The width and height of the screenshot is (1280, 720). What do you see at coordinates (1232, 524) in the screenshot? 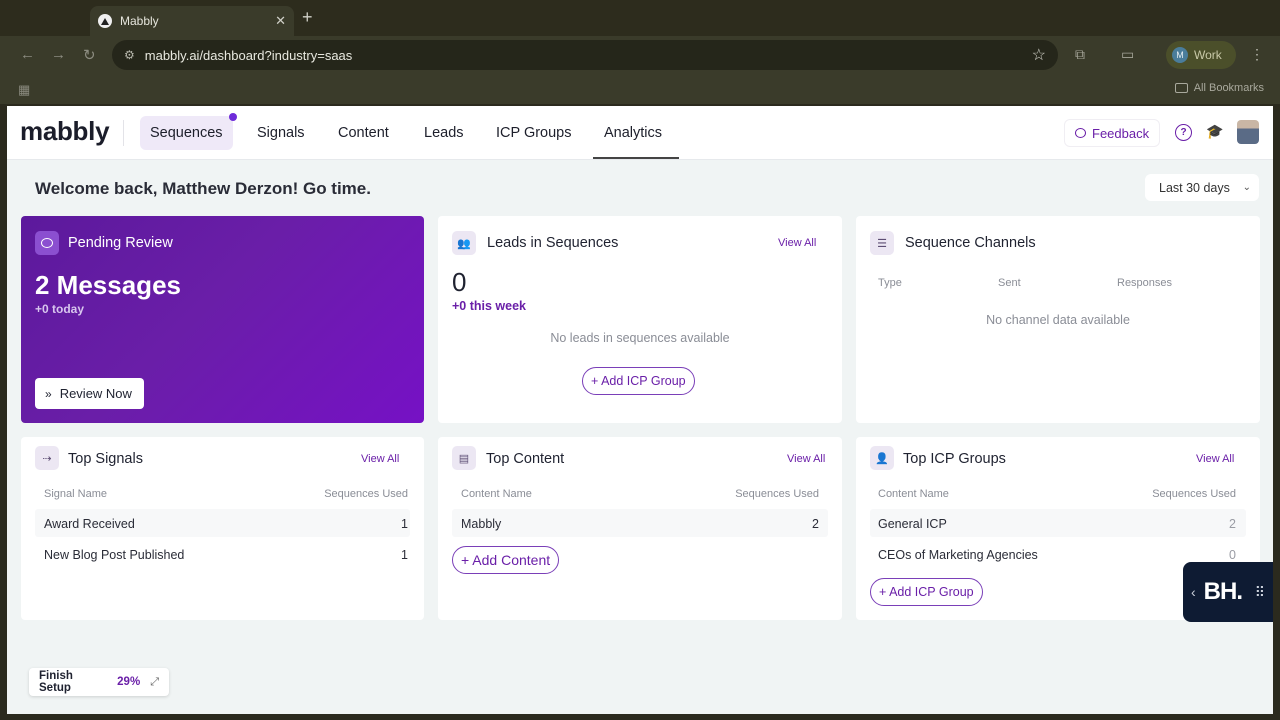
I see `icp-count: 2` at bounding box center [1232, 524].